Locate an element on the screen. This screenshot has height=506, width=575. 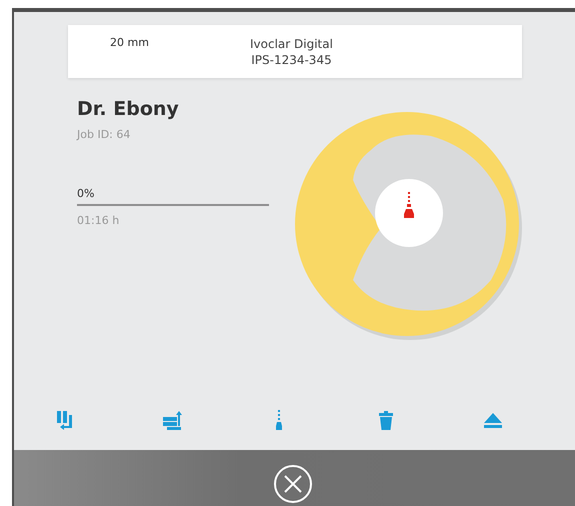
serial-number: IPS-1234-345 is located at coordinates (291, 59).